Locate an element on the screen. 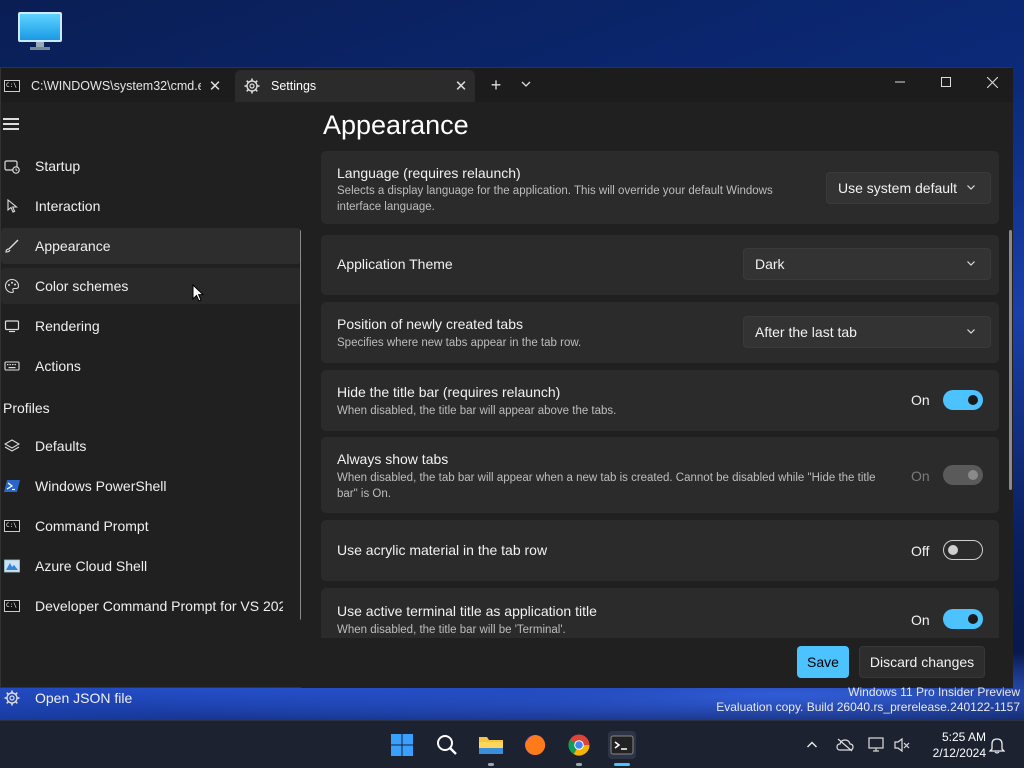 Image resolution: width=1024 pixels, height=768 pixels. sidebar-item-label: Appearance is located at coordinates (73, 246).